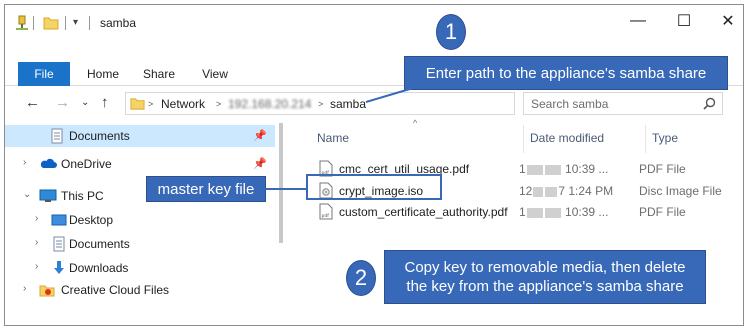 The height and width of the screenshot is (332, 750). I want to click on maximize-button: ☐, so click(684, 21).